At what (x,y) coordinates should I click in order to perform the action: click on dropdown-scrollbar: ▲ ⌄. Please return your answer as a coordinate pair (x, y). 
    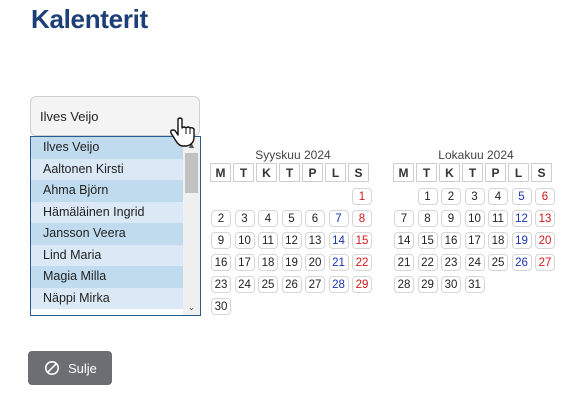
    Looking at the image, I should click on (191, 226).